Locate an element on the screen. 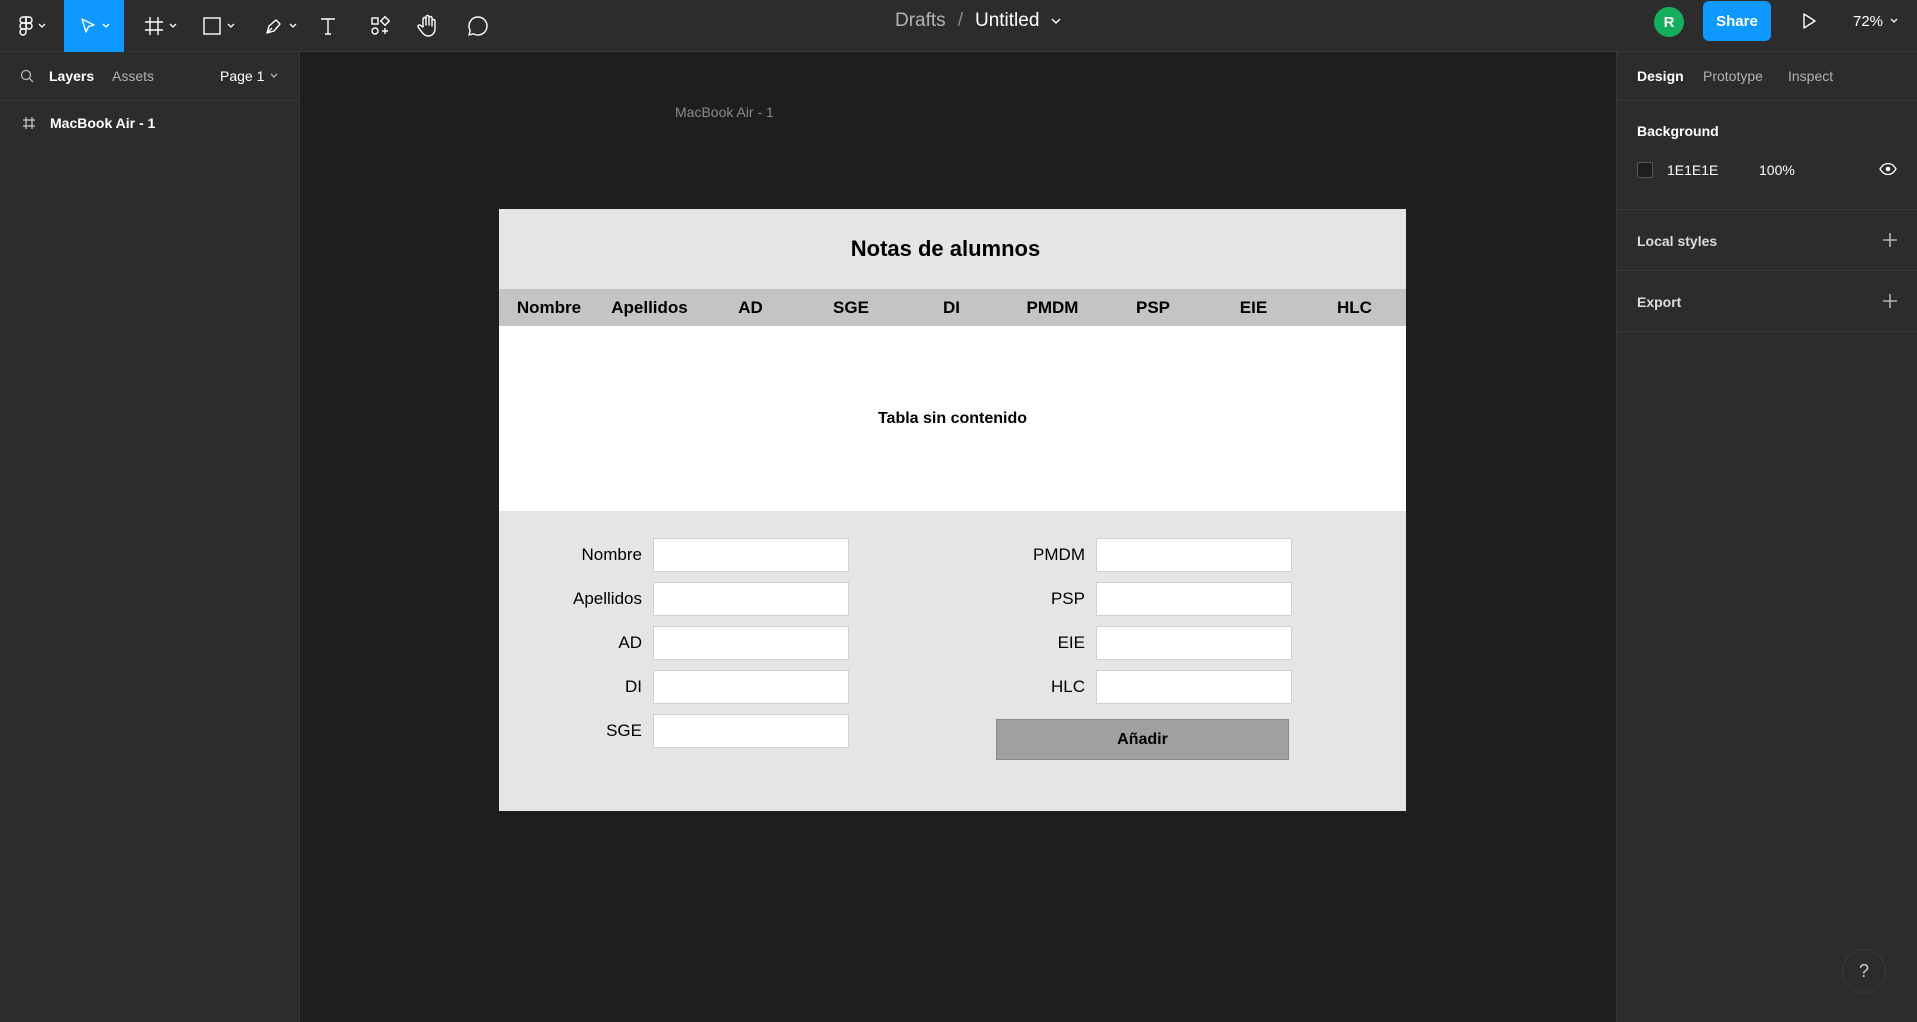 The image size is (1917, 1022). help-button: ? is located at coordinates (1864, 971).